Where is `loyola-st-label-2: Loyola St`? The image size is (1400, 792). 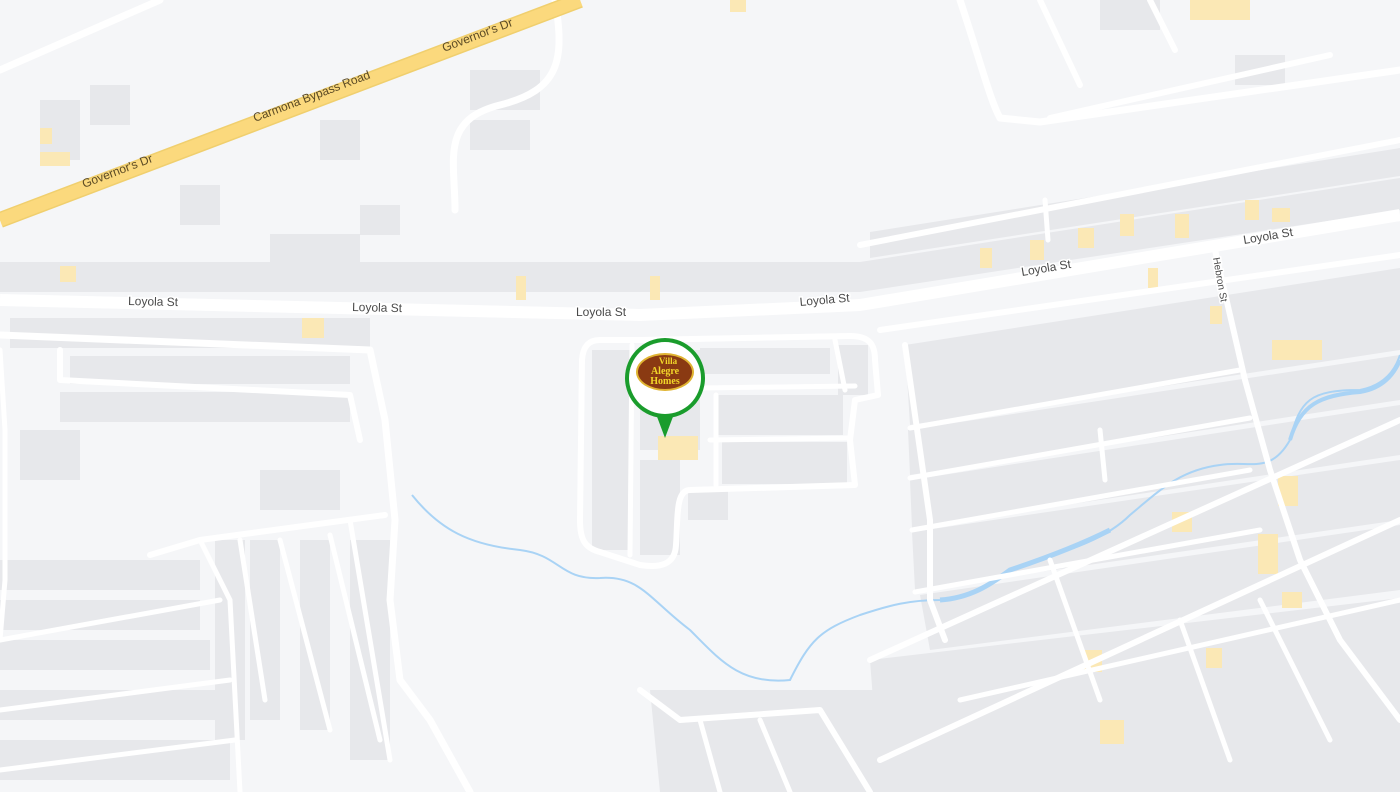 loyola-st-label-2: Loyola St is located at coordinates (377, 307).